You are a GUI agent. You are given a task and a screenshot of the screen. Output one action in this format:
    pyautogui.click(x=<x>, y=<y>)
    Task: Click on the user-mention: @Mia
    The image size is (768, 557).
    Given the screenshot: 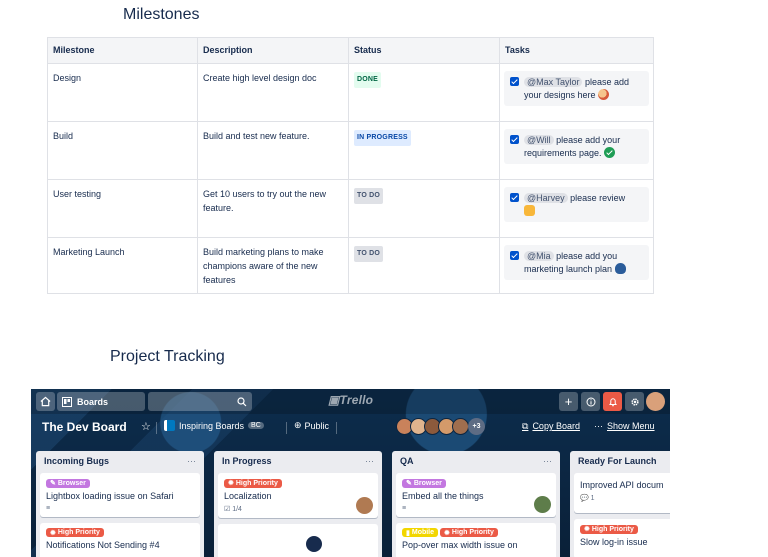 What is the action you would take?
    pyautogui.click(x=538, y=256)
    